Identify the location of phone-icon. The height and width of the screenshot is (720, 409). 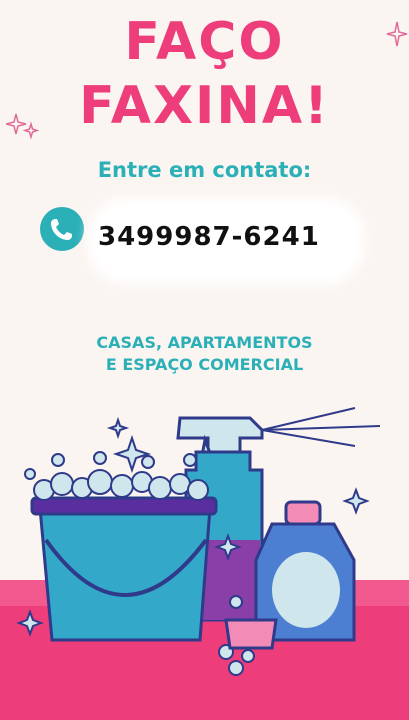
(62, 229).